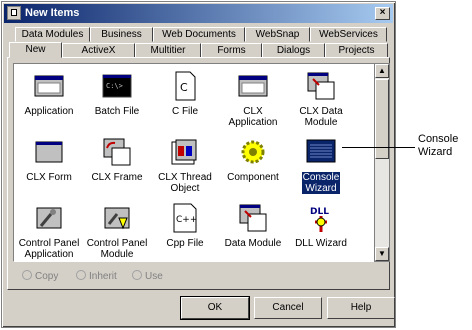 Image resolution: width=472 pixels, height=330 pixels. I want to click on radio-copy, so click(27, 275).